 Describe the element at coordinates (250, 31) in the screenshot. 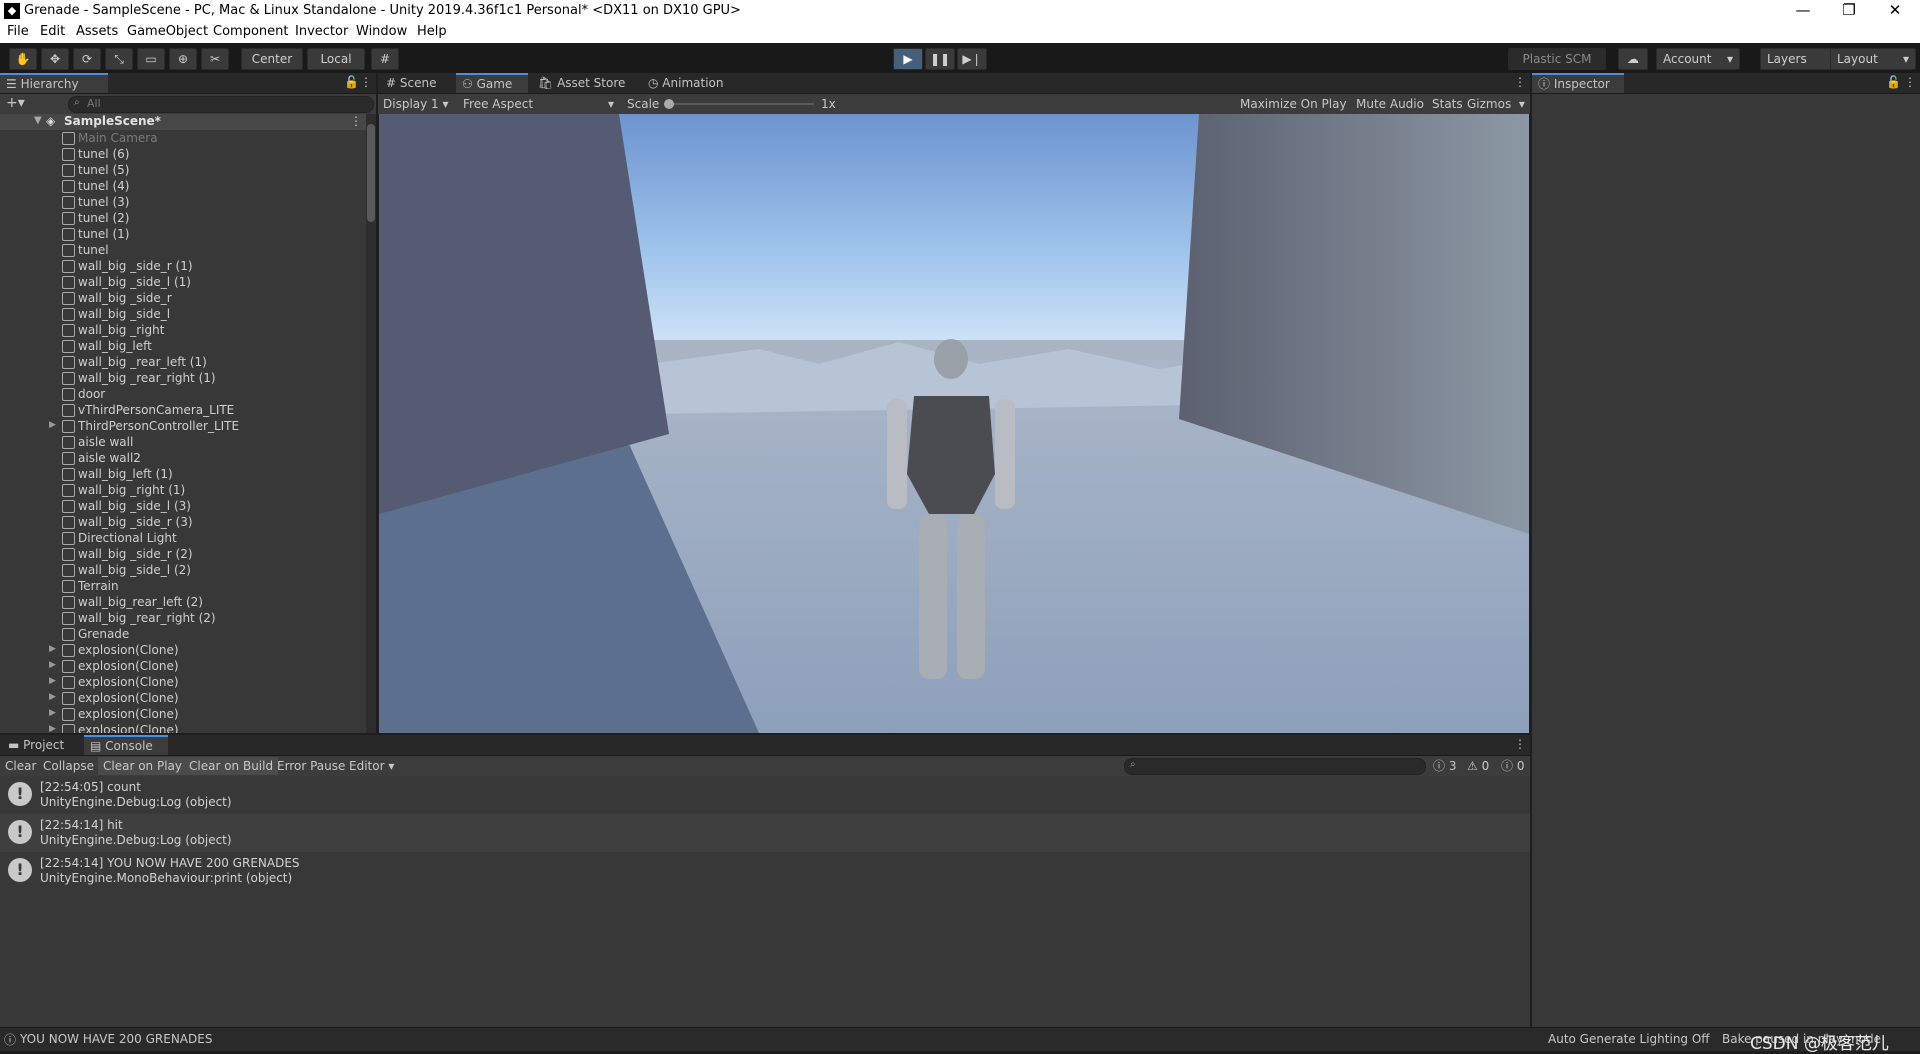

I see `menu-component: Component` at that location.